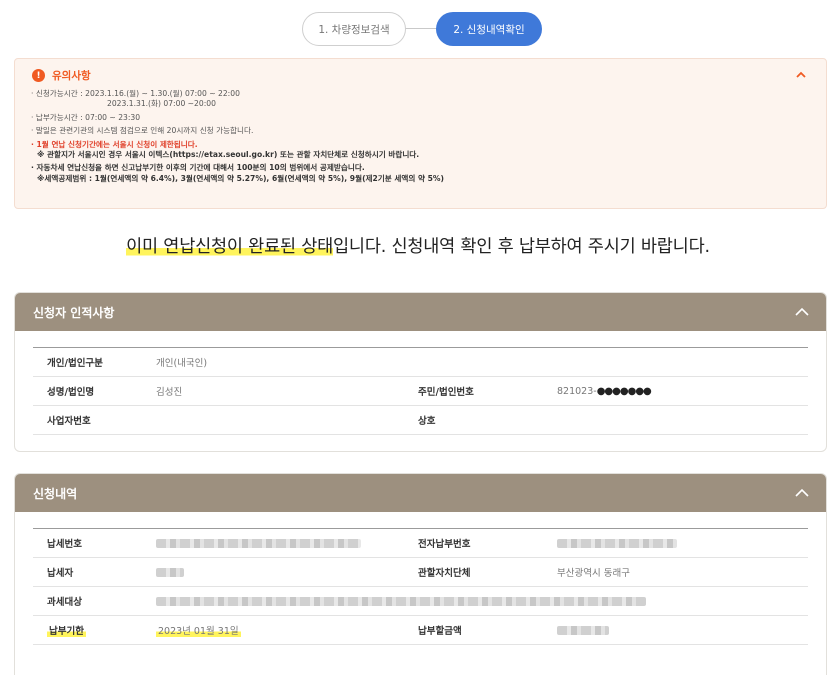 Image resolution: width=836 pixels, height=675 pixels. I want to click on type-label: 개인/법인구분, so click(87, 362).